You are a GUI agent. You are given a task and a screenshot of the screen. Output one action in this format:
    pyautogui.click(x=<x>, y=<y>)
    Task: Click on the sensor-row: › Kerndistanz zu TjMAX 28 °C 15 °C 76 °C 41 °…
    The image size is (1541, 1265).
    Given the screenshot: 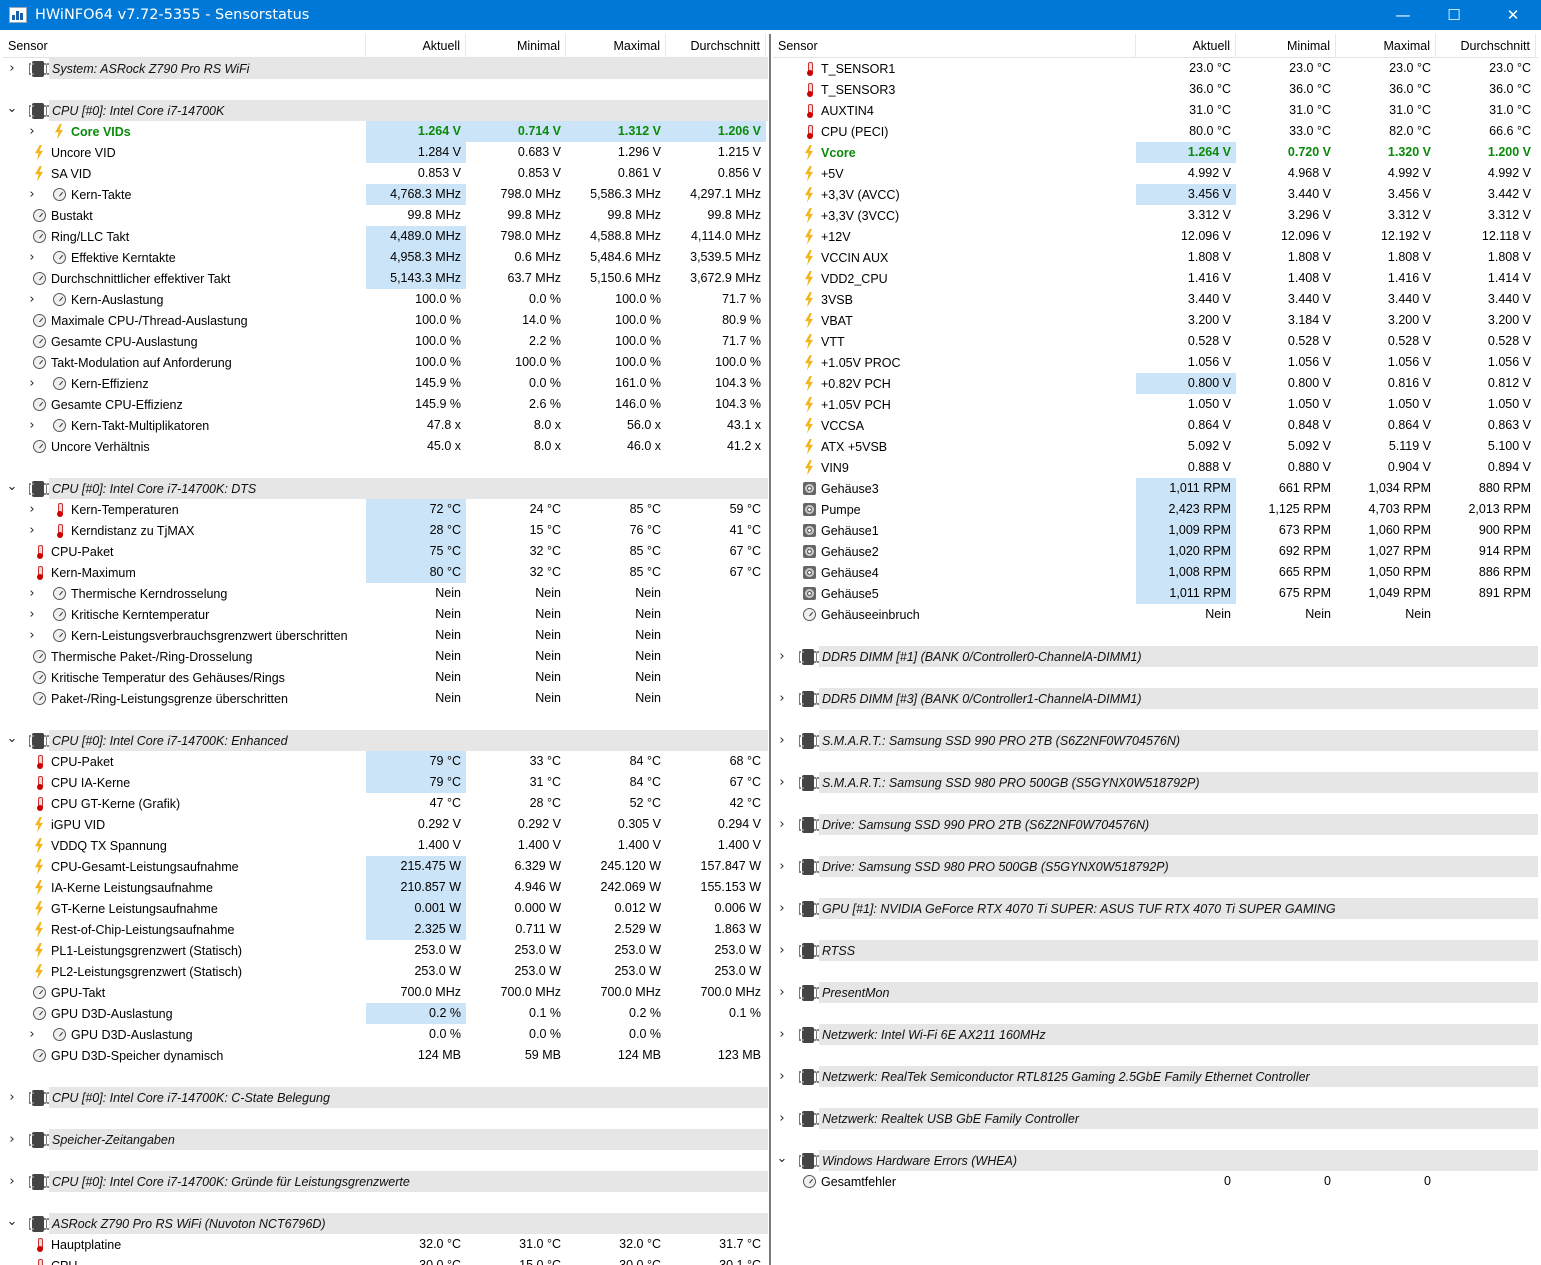 What is the action you would take?
    pyautogui.click(x=385, y=530)
    